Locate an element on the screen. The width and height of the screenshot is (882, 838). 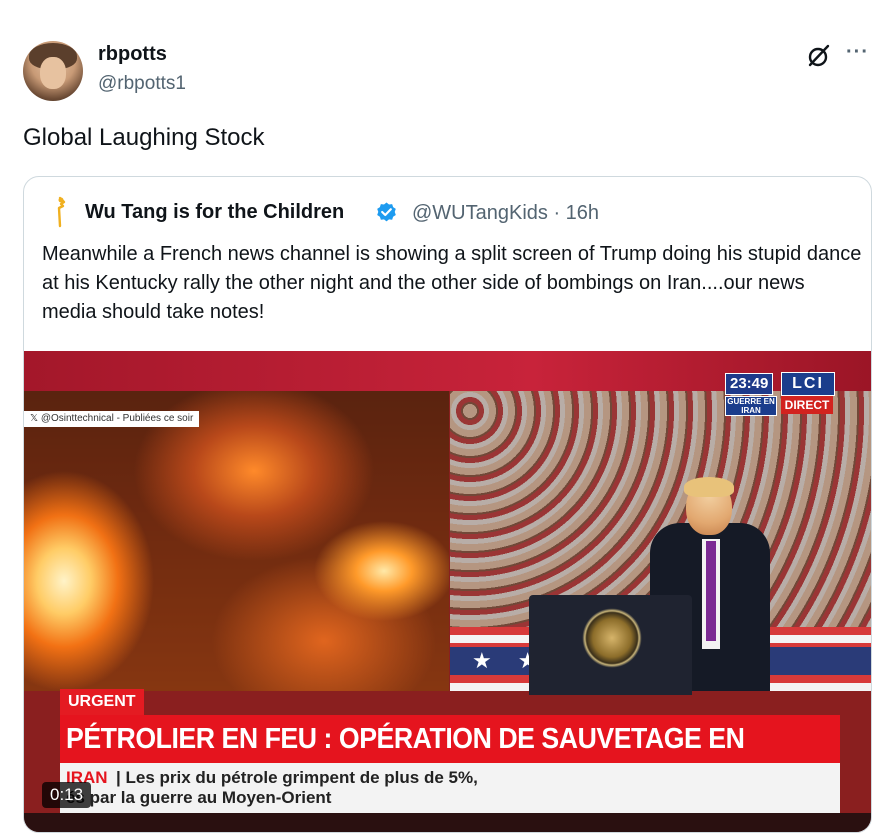
channel-logo: LCI is located at coordinates (808, 384).